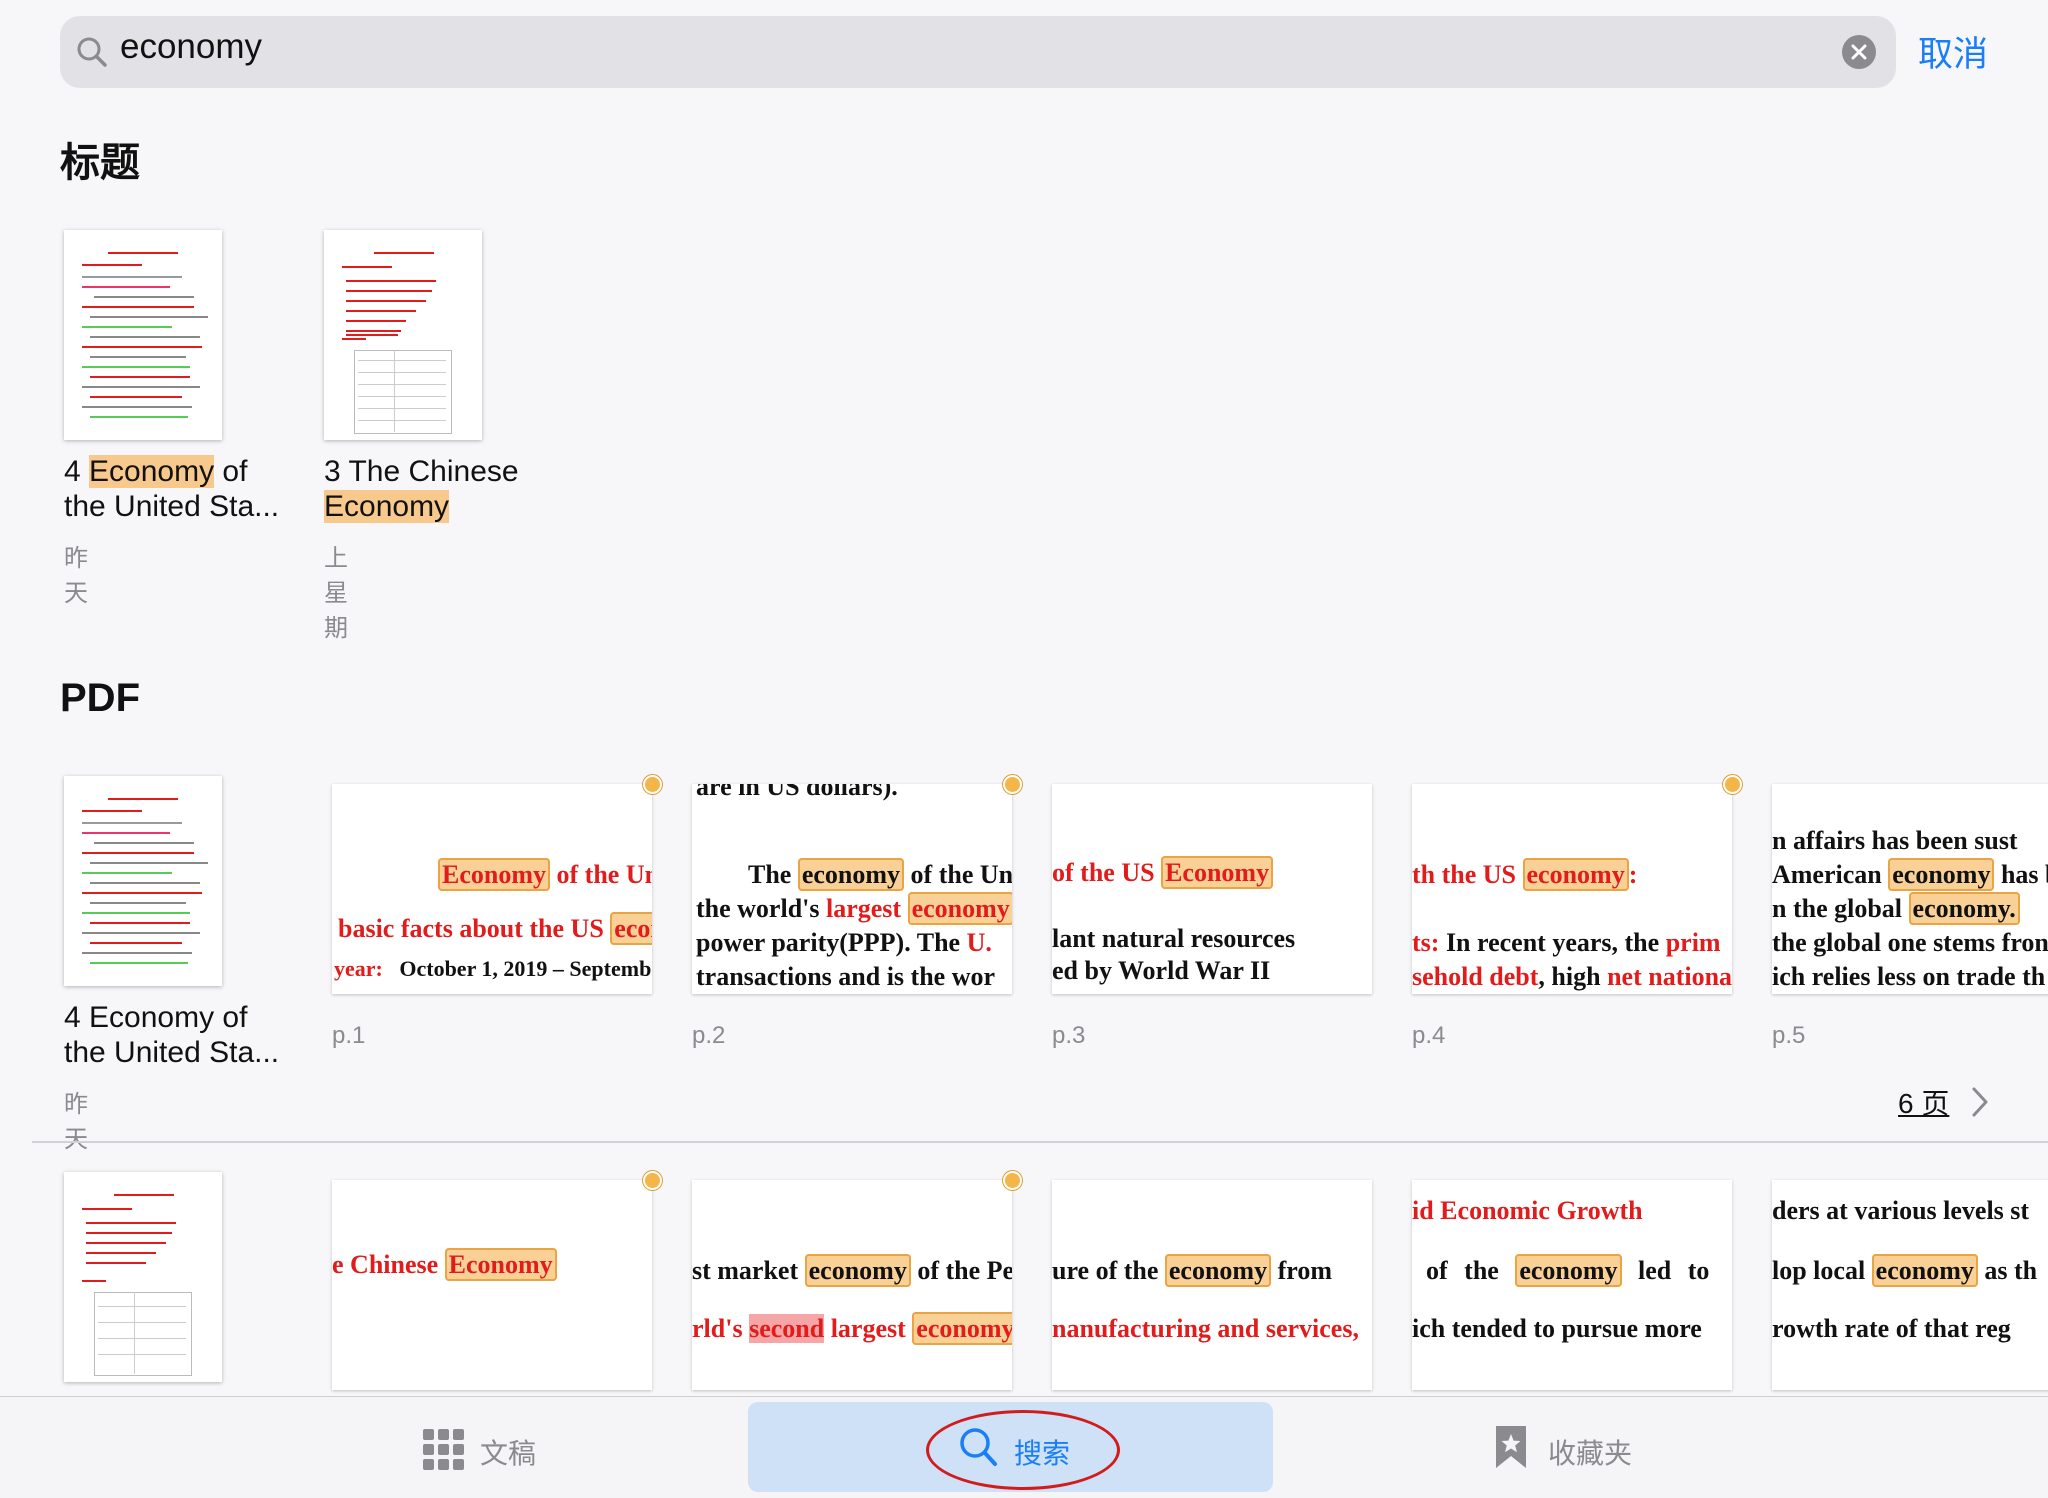  I want to click on clear-search-button, so click(1859, 52).